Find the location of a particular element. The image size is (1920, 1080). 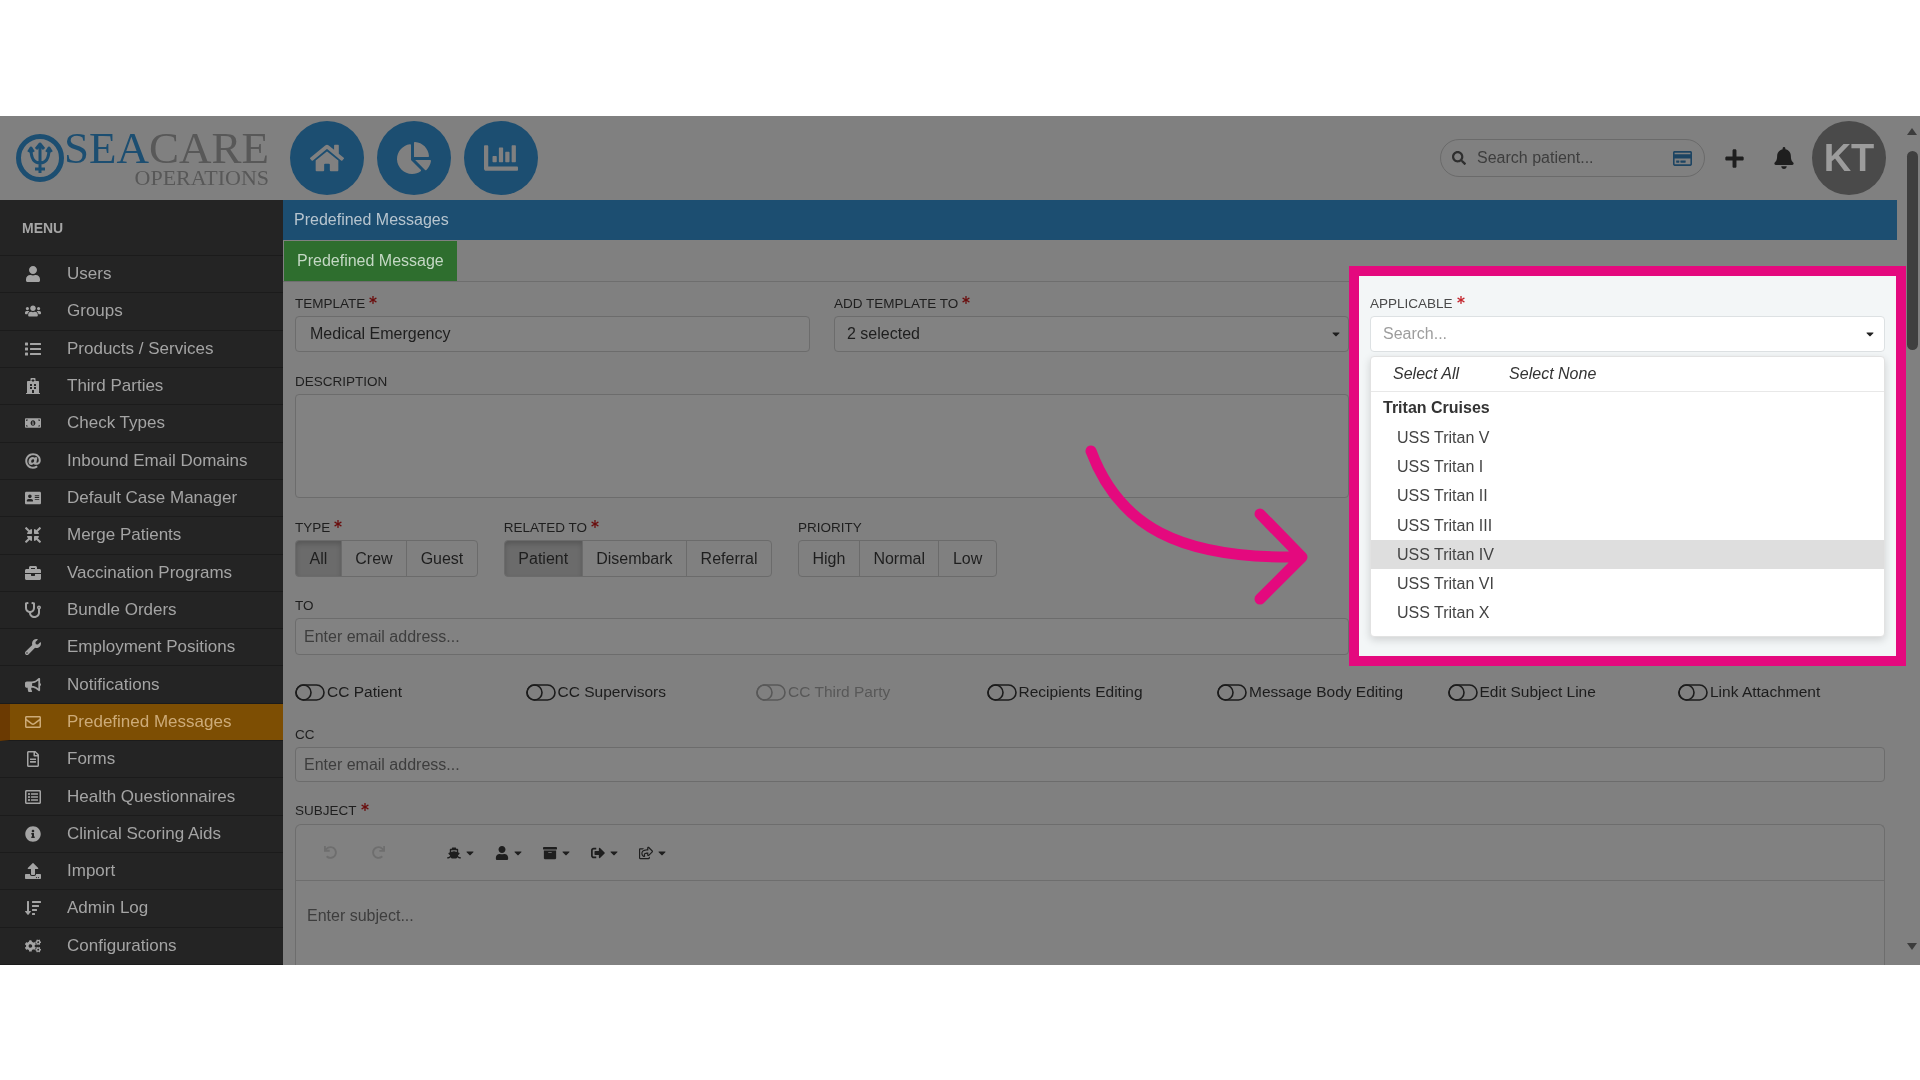

segment-button: Normal is located at coordinates (899, 558).